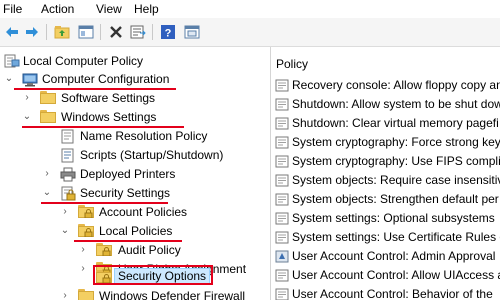 Image resolution: width=500 pixels, height=300 pixels. I want to click on tree-label: Scripts (Startup/Shutdown), so click(152, 155).